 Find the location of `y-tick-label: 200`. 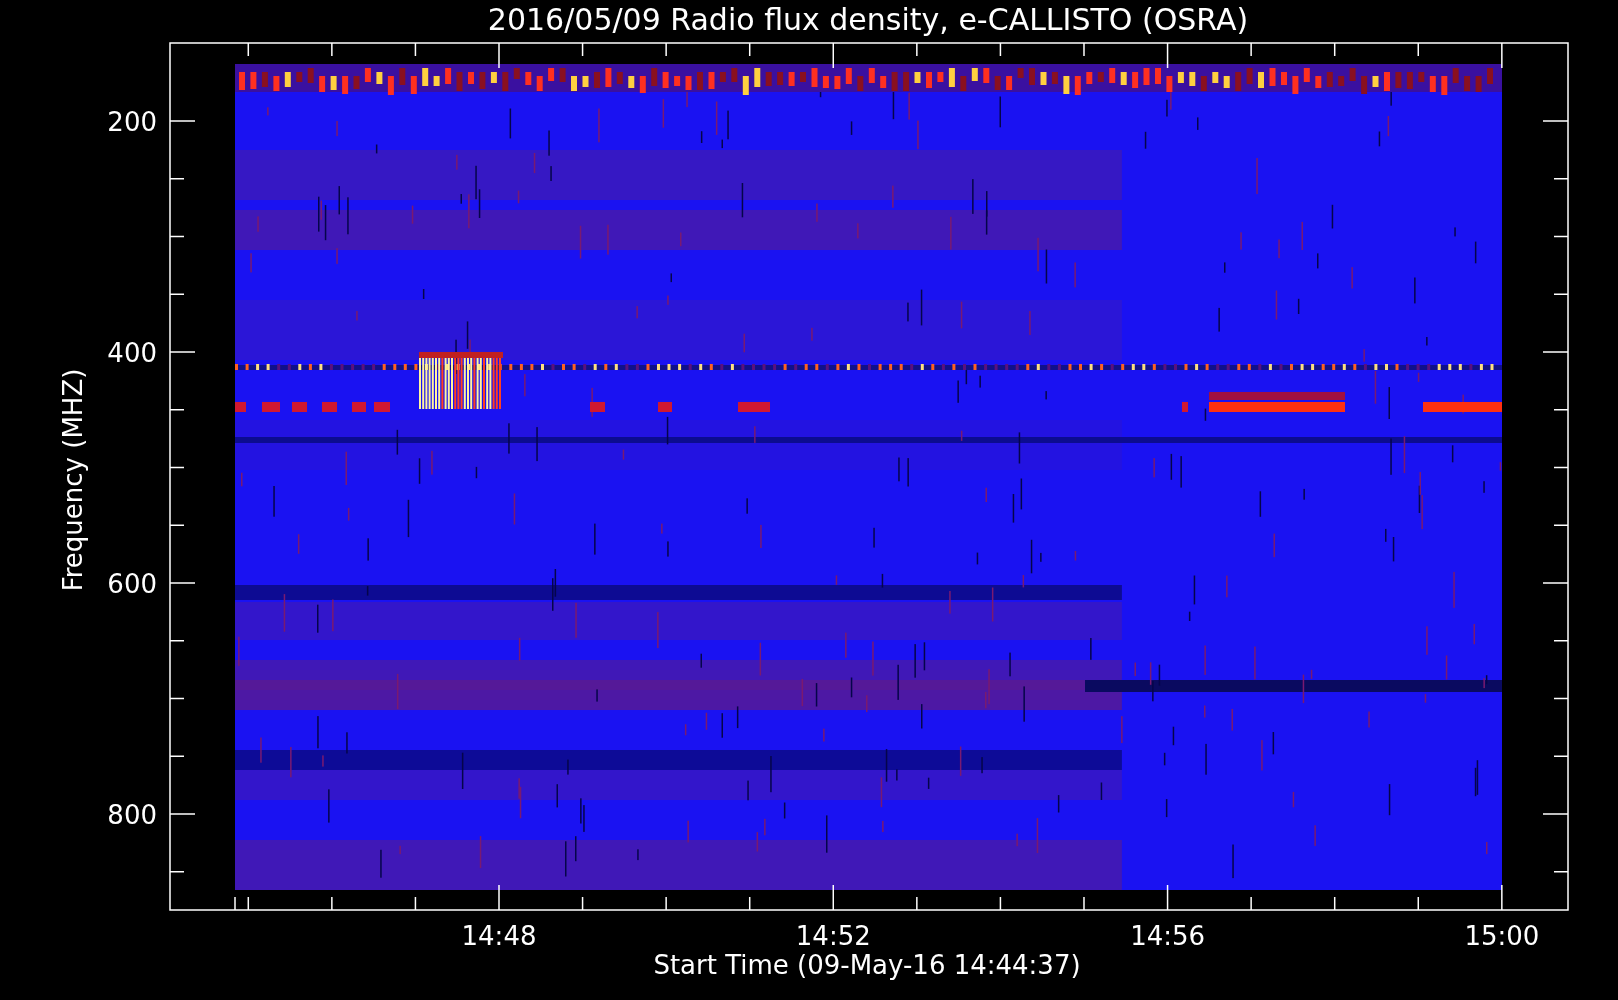

y-tick-label: 200 is located at coordinates (132, 122).